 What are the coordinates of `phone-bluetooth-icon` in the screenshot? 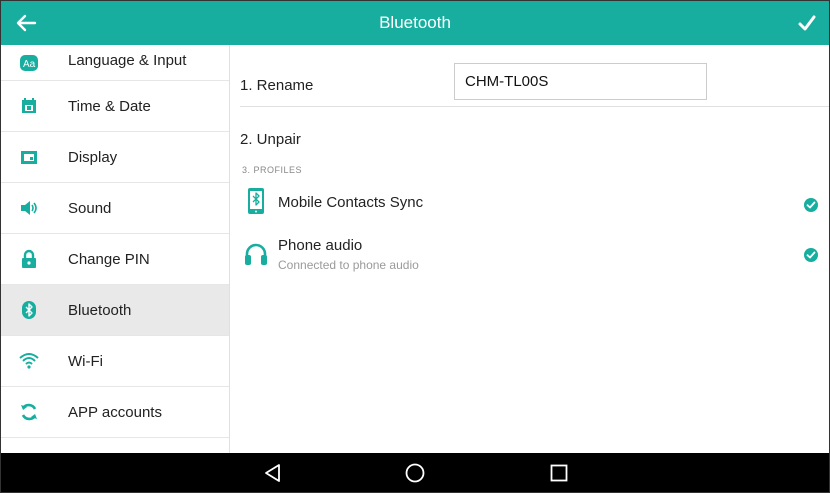 It's located at (256, 201).